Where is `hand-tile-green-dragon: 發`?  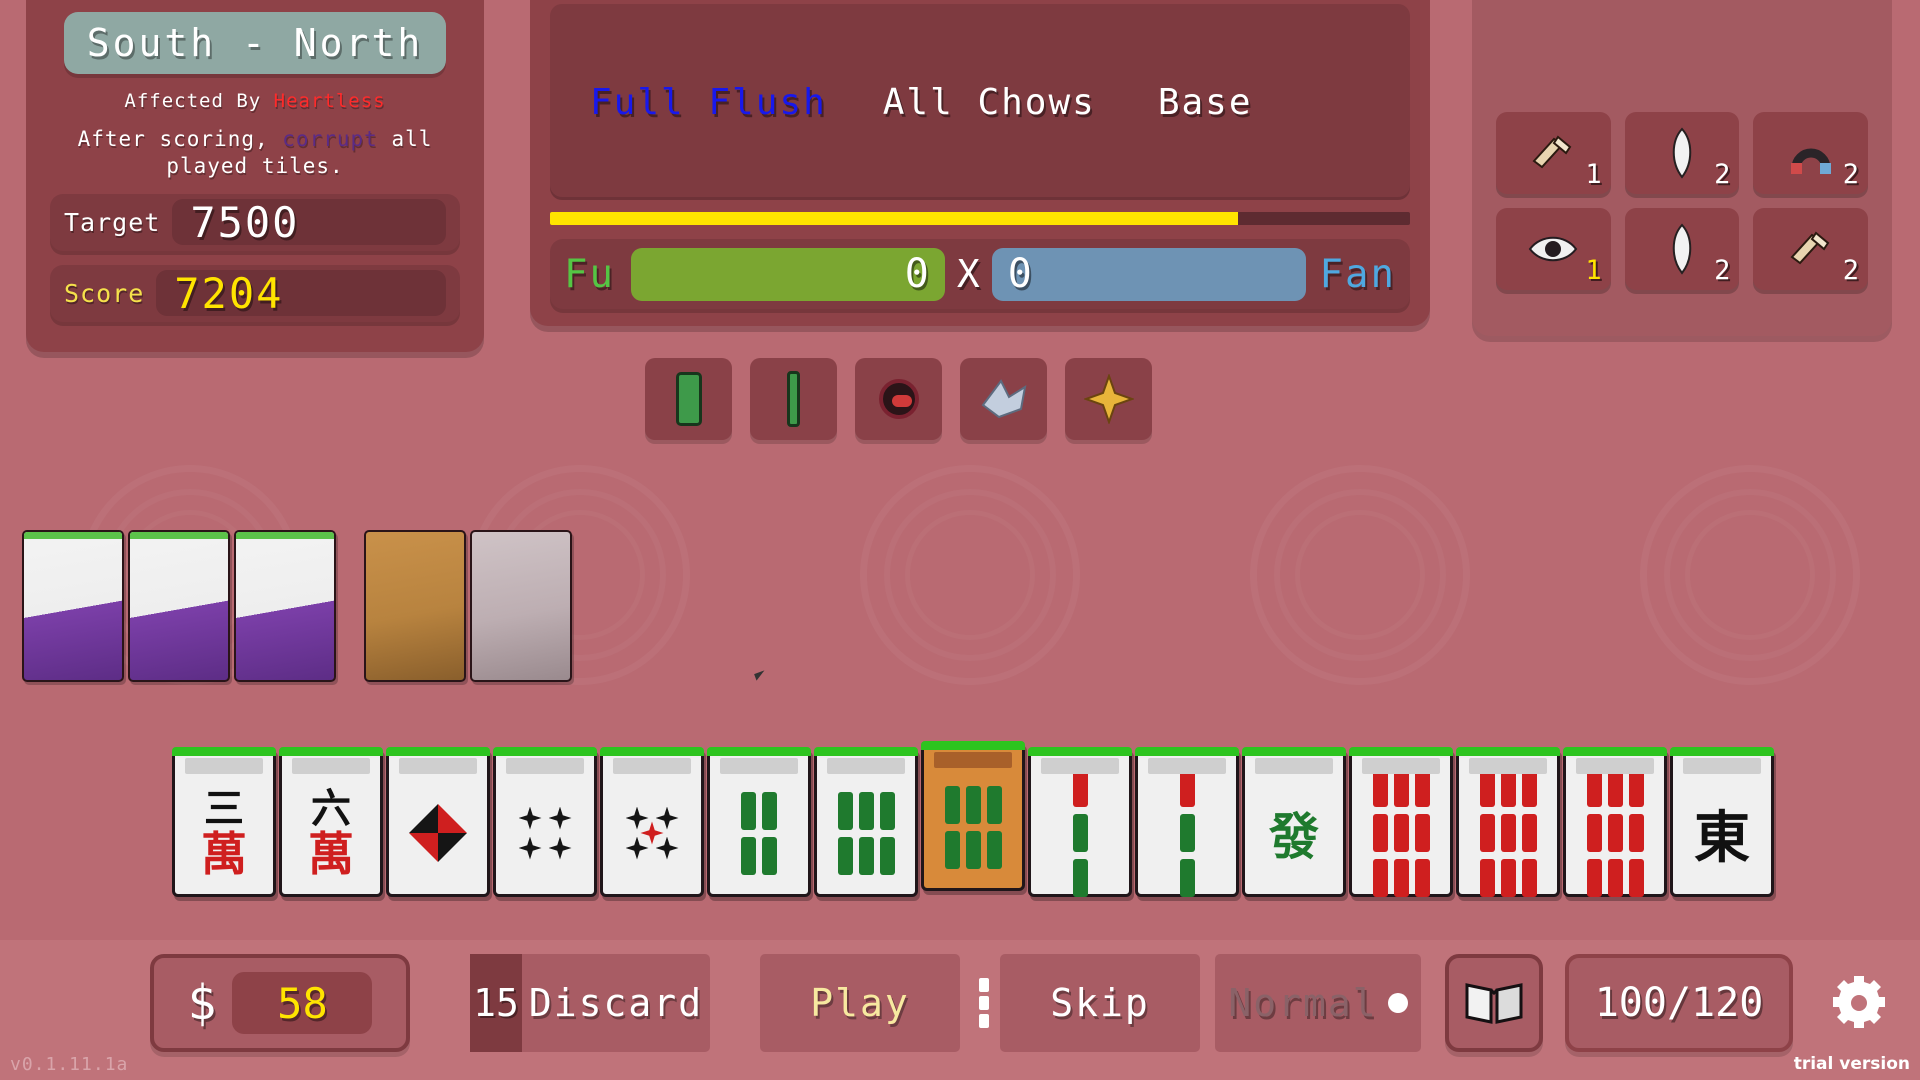 hand-tile-green-dragon: 發 is located at coordinates (1294, 822).